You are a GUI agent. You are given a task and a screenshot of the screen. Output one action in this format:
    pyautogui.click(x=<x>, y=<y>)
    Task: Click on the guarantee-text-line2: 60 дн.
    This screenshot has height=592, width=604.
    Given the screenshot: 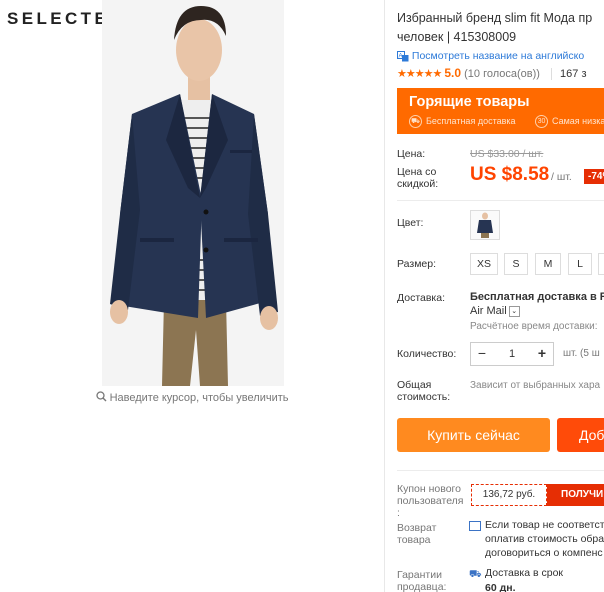 What is the action you would take?
    pyautogui.click(x=500, y=587)
    